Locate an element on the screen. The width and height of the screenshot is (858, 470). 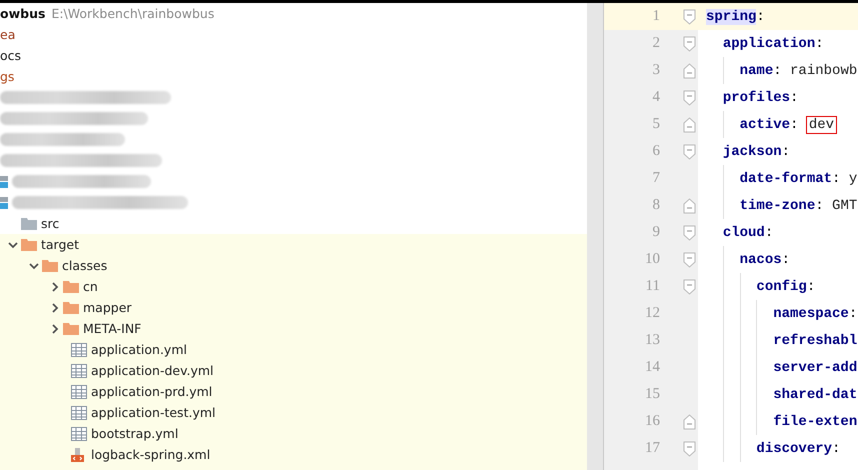
code-line: file-exten is located at coordinates (815, 422).